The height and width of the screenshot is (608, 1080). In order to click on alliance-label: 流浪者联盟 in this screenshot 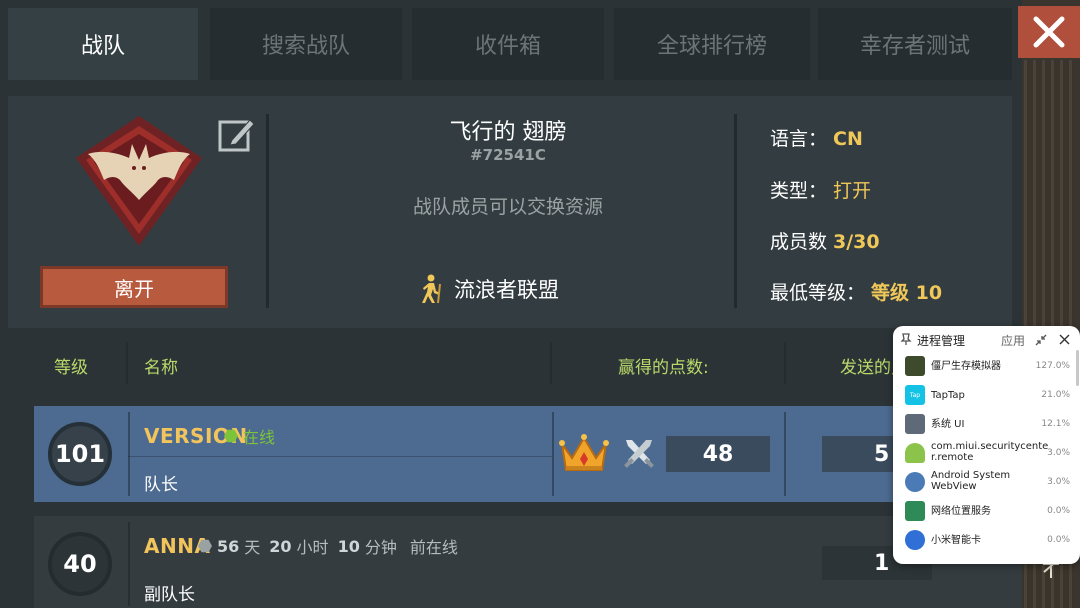, I will do `click(488, 289)`.